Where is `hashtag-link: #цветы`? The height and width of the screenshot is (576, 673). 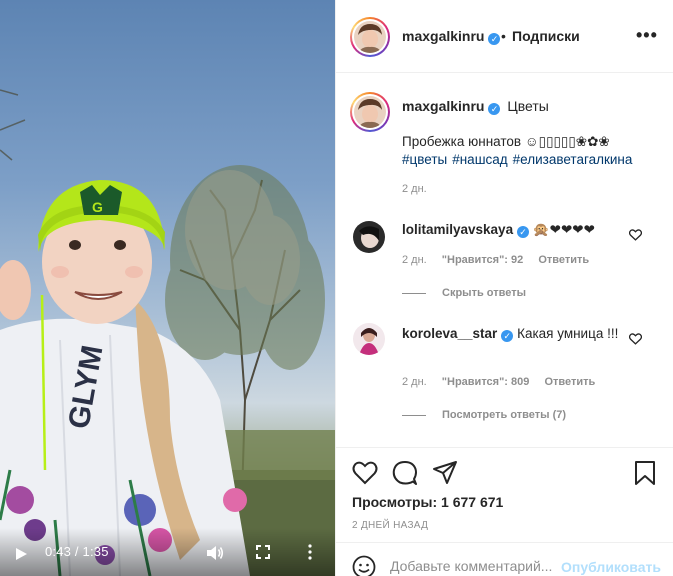
hashtag-link: #цветы is located at coordinates (424, 159).